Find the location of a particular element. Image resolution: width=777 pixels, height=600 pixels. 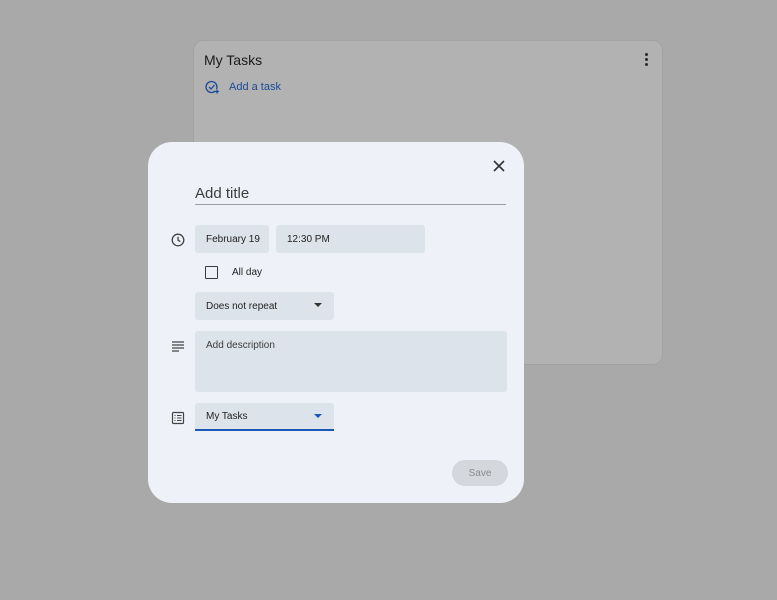

close-icon is located at coordinates (499, 166).